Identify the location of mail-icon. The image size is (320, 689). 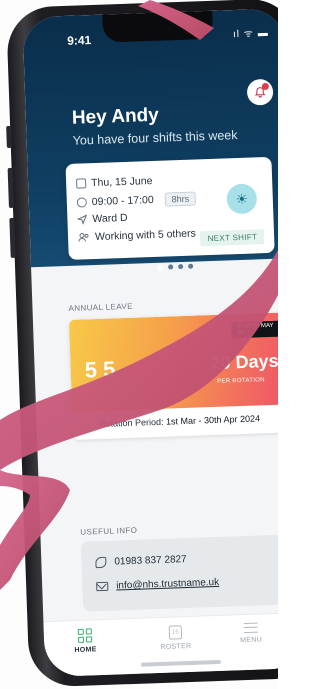
(102, 586).